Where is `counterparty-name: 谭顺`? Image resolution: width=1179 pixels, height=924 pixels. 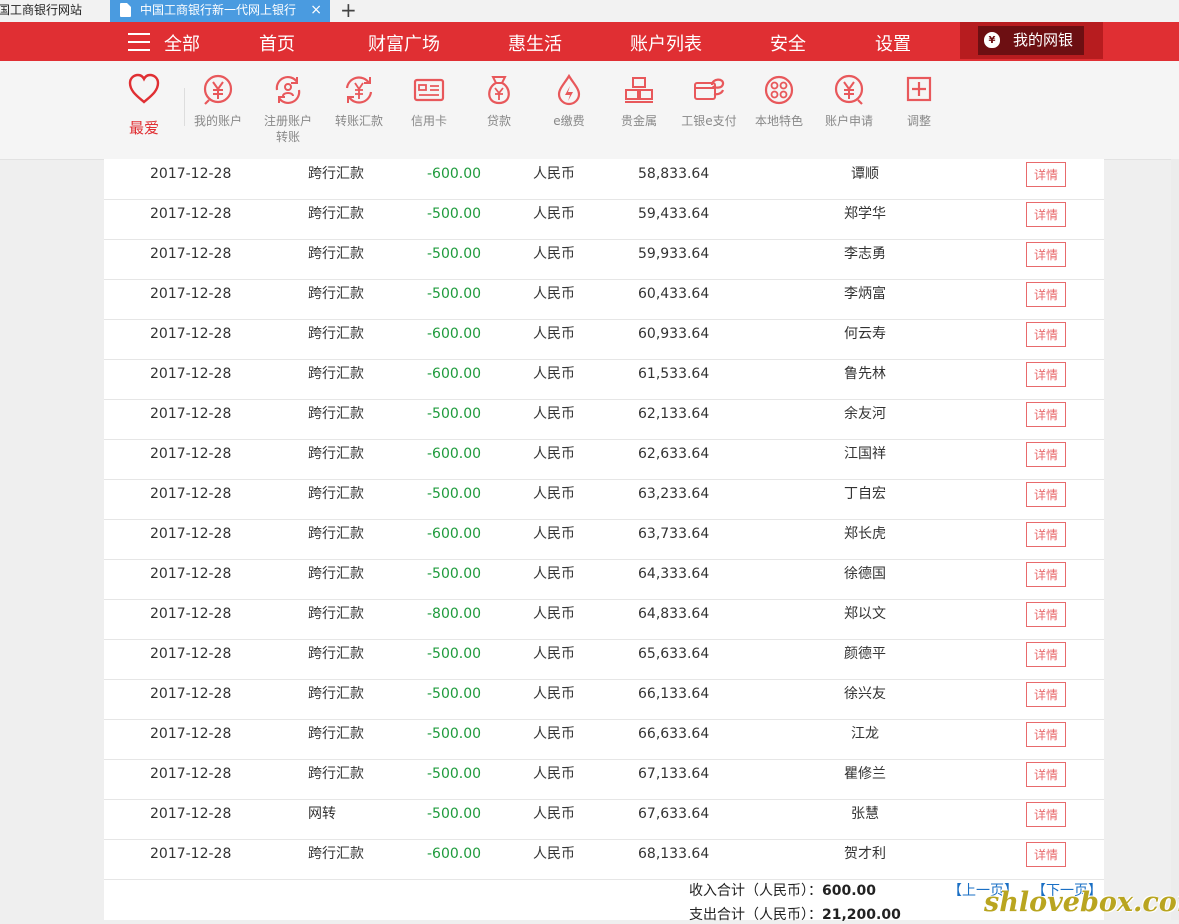
counterparty-name: 谭顺 is located at coordinates (865, 174).